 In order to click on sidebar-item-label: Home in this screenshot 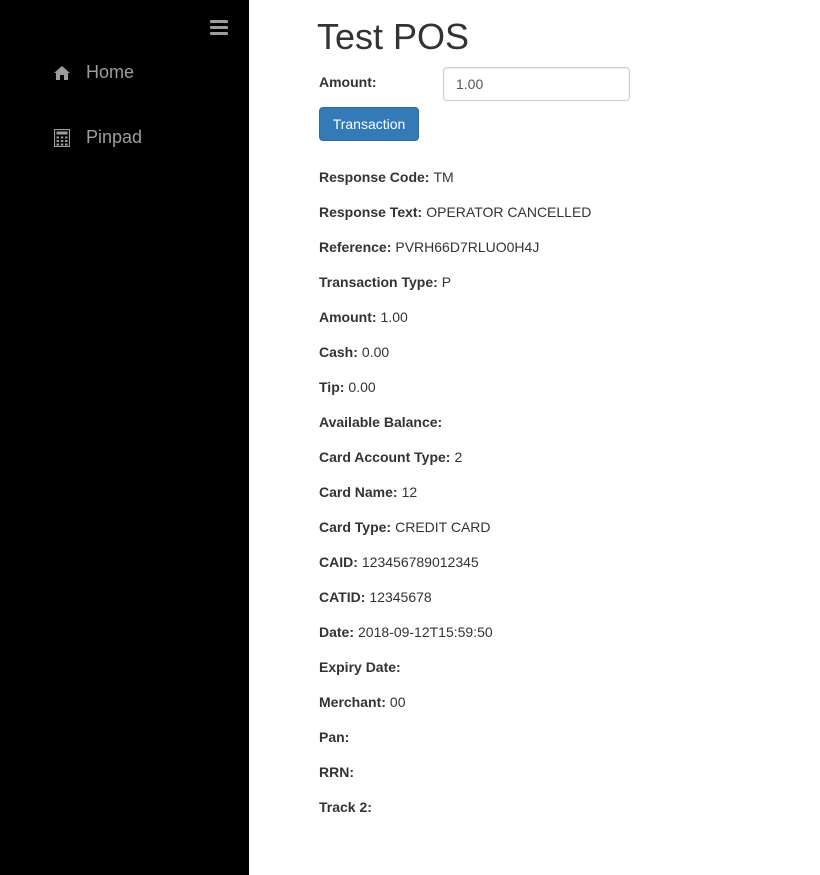, I will do `click(110, 72)`.